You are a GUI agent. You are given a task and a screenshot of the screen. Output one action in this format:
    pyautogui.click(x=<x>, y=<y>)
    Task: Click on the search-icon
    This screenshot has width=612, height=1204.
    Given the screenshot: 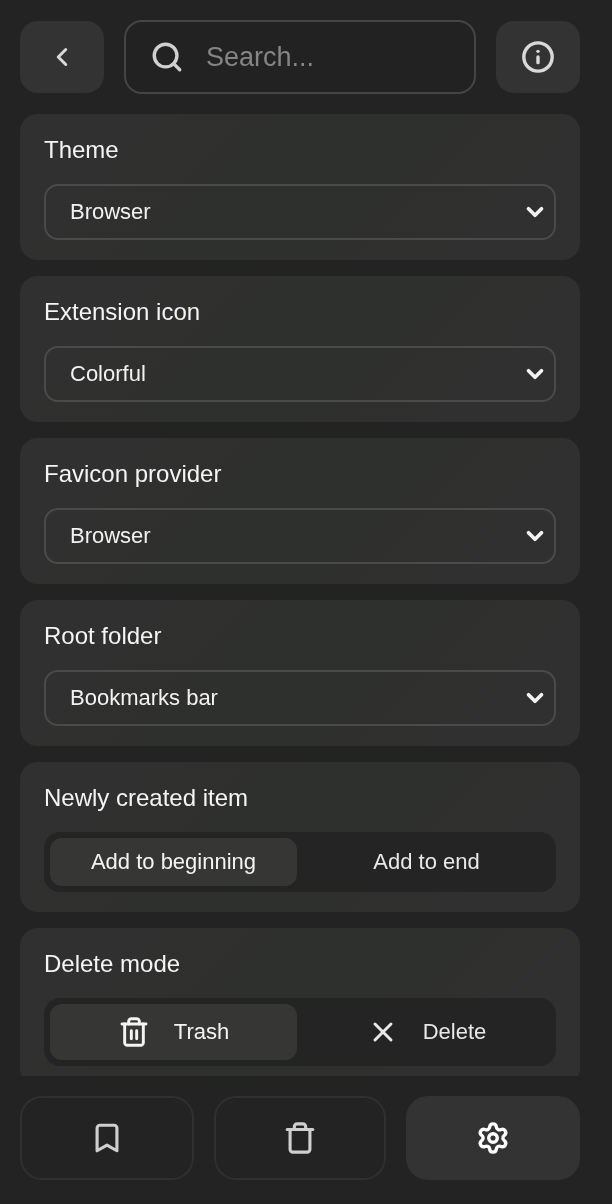 What is the action you would take?
    pyautogui.click(x=167, y=57)
    